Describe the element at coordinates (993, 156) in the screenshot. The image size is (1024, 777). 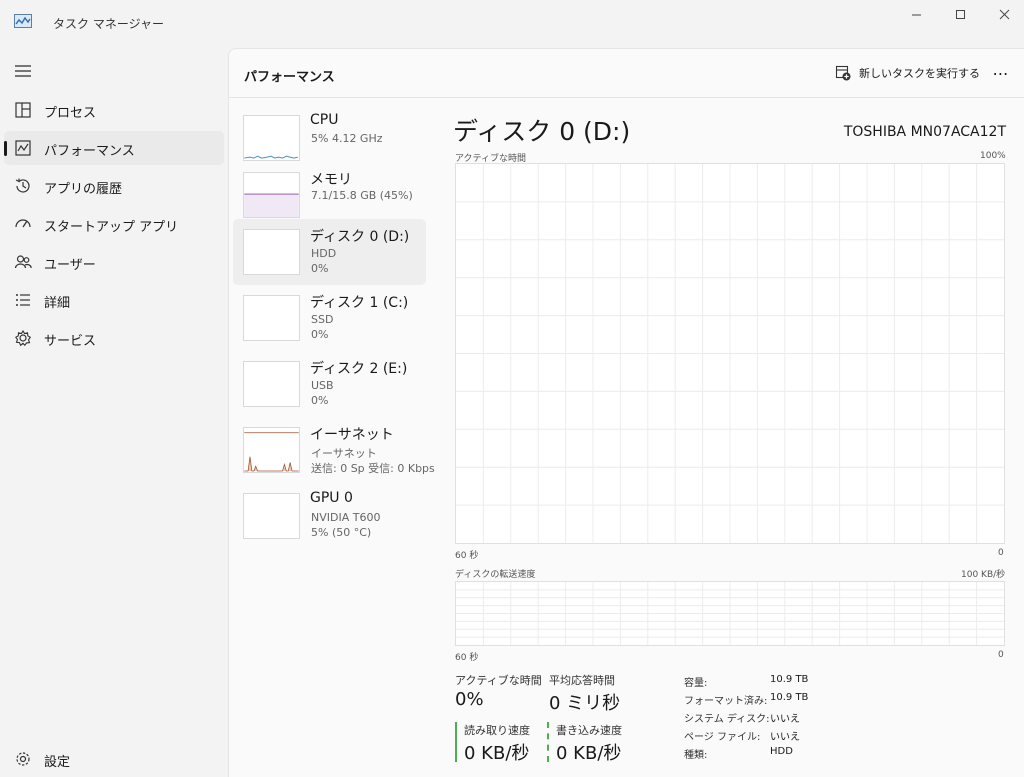
I see `active-time-graph-max: 100%` at that location.